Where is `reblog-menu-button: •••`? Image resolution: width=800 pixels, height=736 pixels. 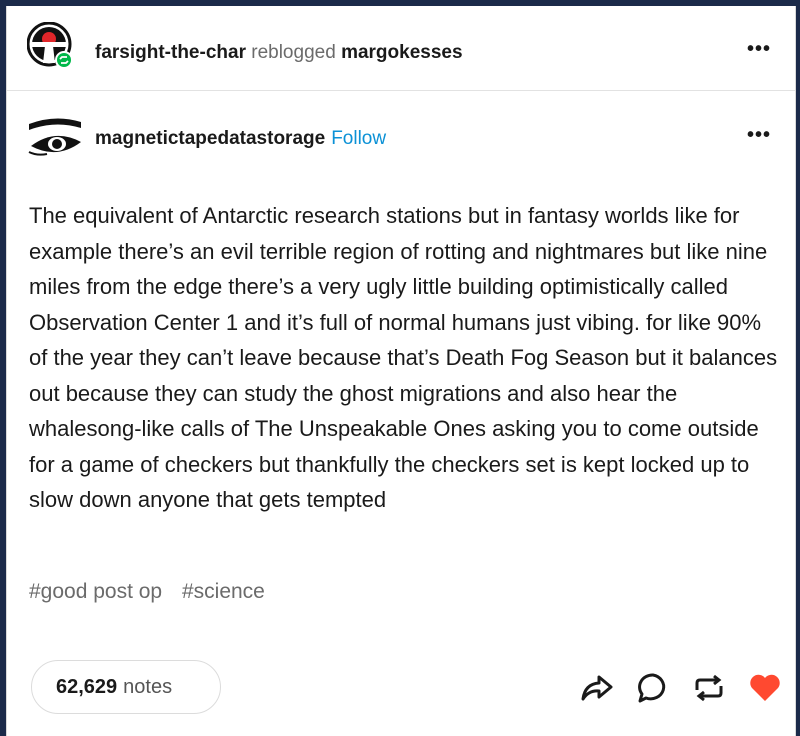 reblog-menu-button: ••• is located at coordinates (759, 49).